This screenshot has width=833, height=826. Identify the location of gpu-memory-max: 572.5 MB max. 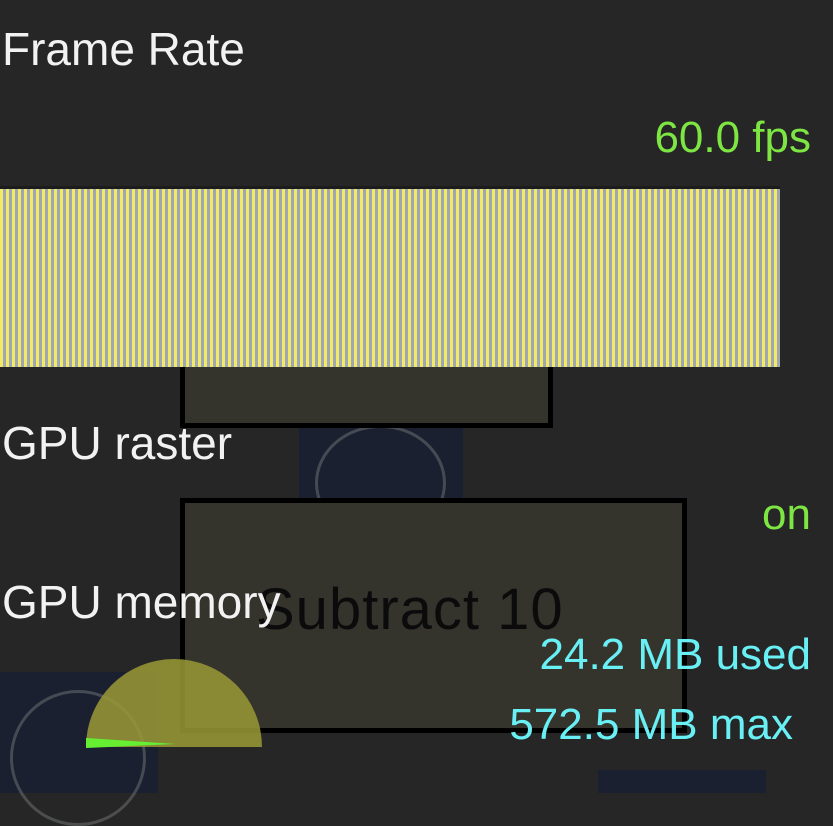
(651, 724).